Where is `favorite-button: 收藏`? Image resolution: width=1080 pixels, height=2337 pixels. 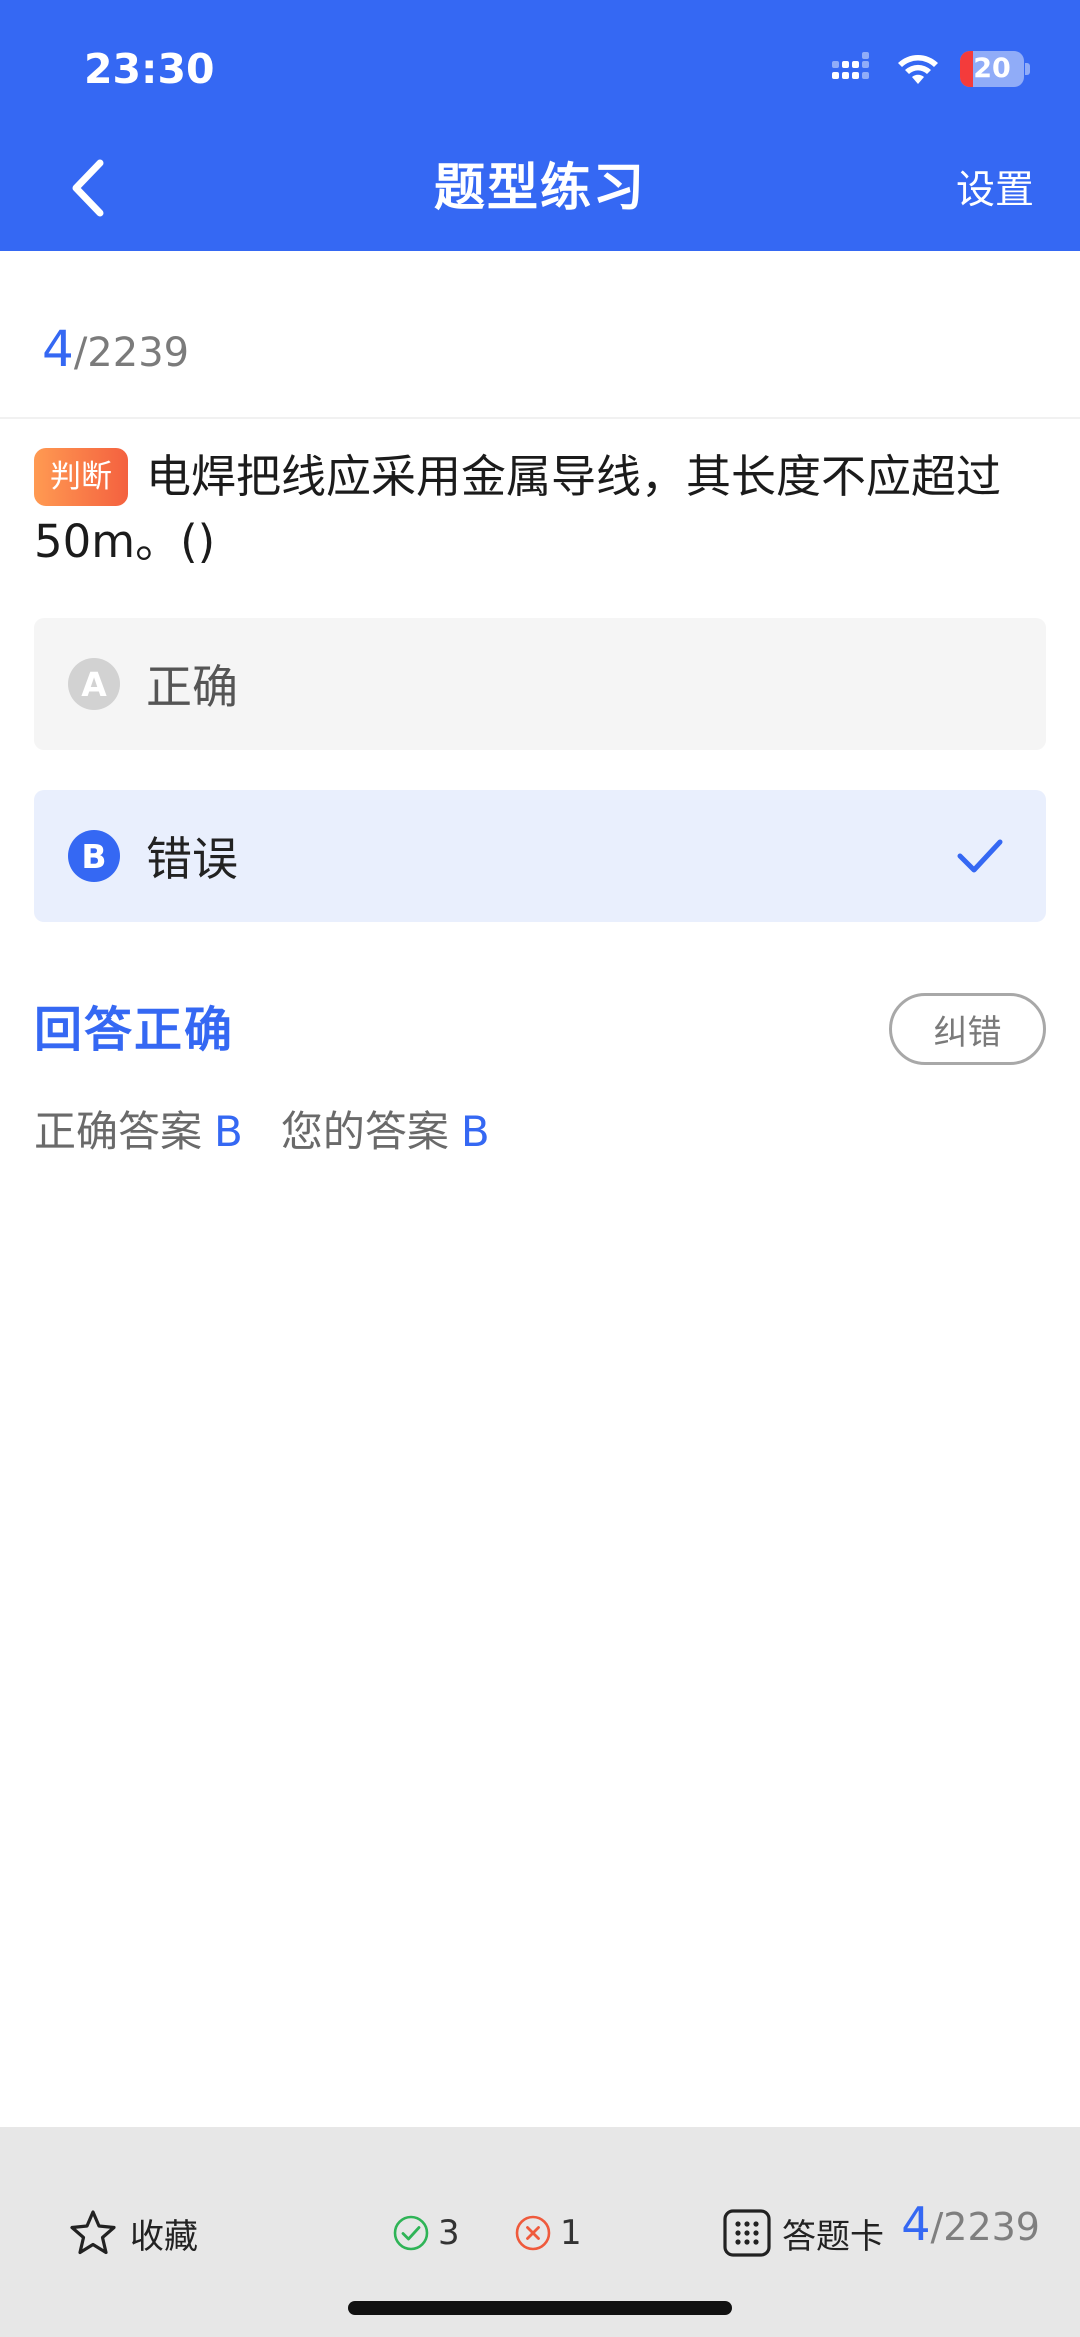 favorite-button: 收藏 is located at coordinates (133, 2233).